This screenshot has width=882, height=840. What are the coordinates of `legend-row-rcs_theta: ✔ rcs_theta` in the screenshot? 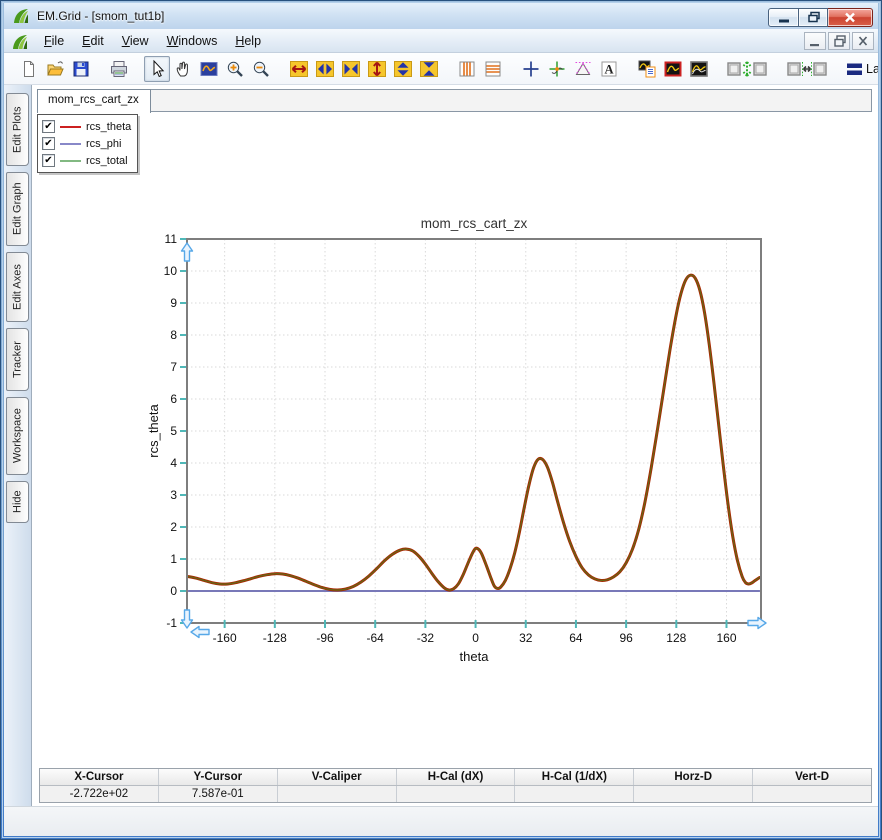 It's located at (87, 126).